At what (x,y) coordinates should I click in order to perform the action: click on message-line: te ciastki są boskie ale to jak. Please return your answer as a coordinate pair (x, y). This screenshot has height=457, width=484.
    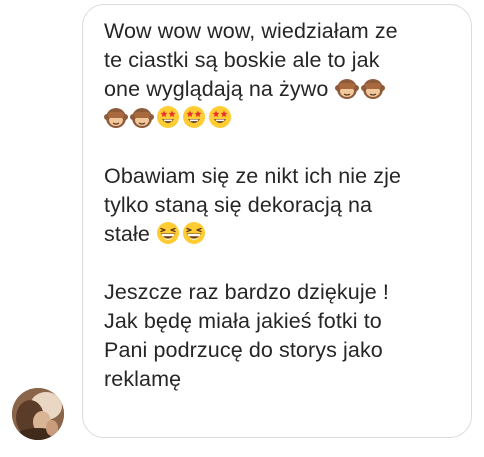
    Looking at the image, I should click on (242, 60).